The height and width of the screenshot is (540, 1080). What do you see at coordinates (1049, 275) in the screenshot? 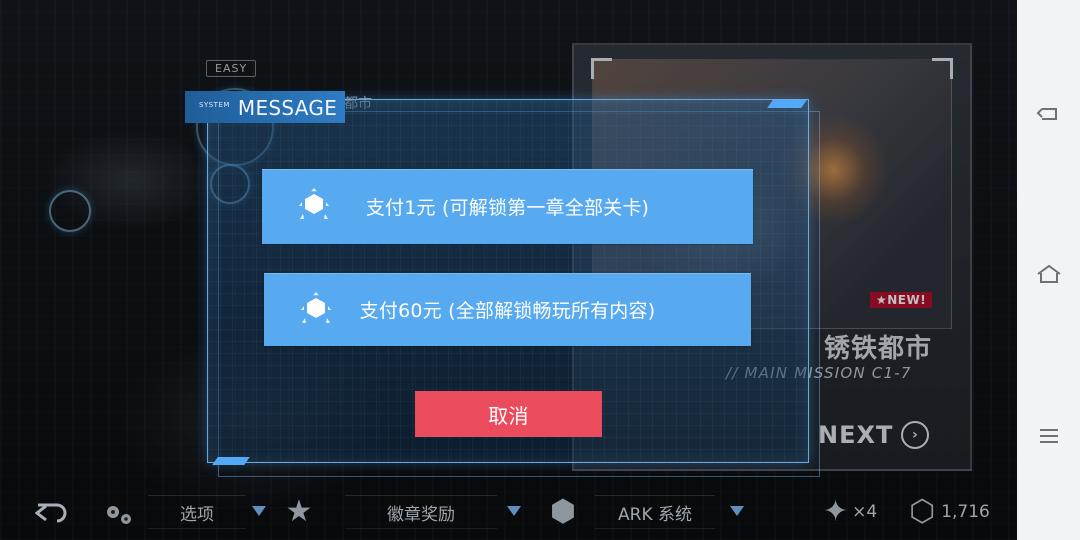
I see `home-icon` at bounding box center [1049, 275].